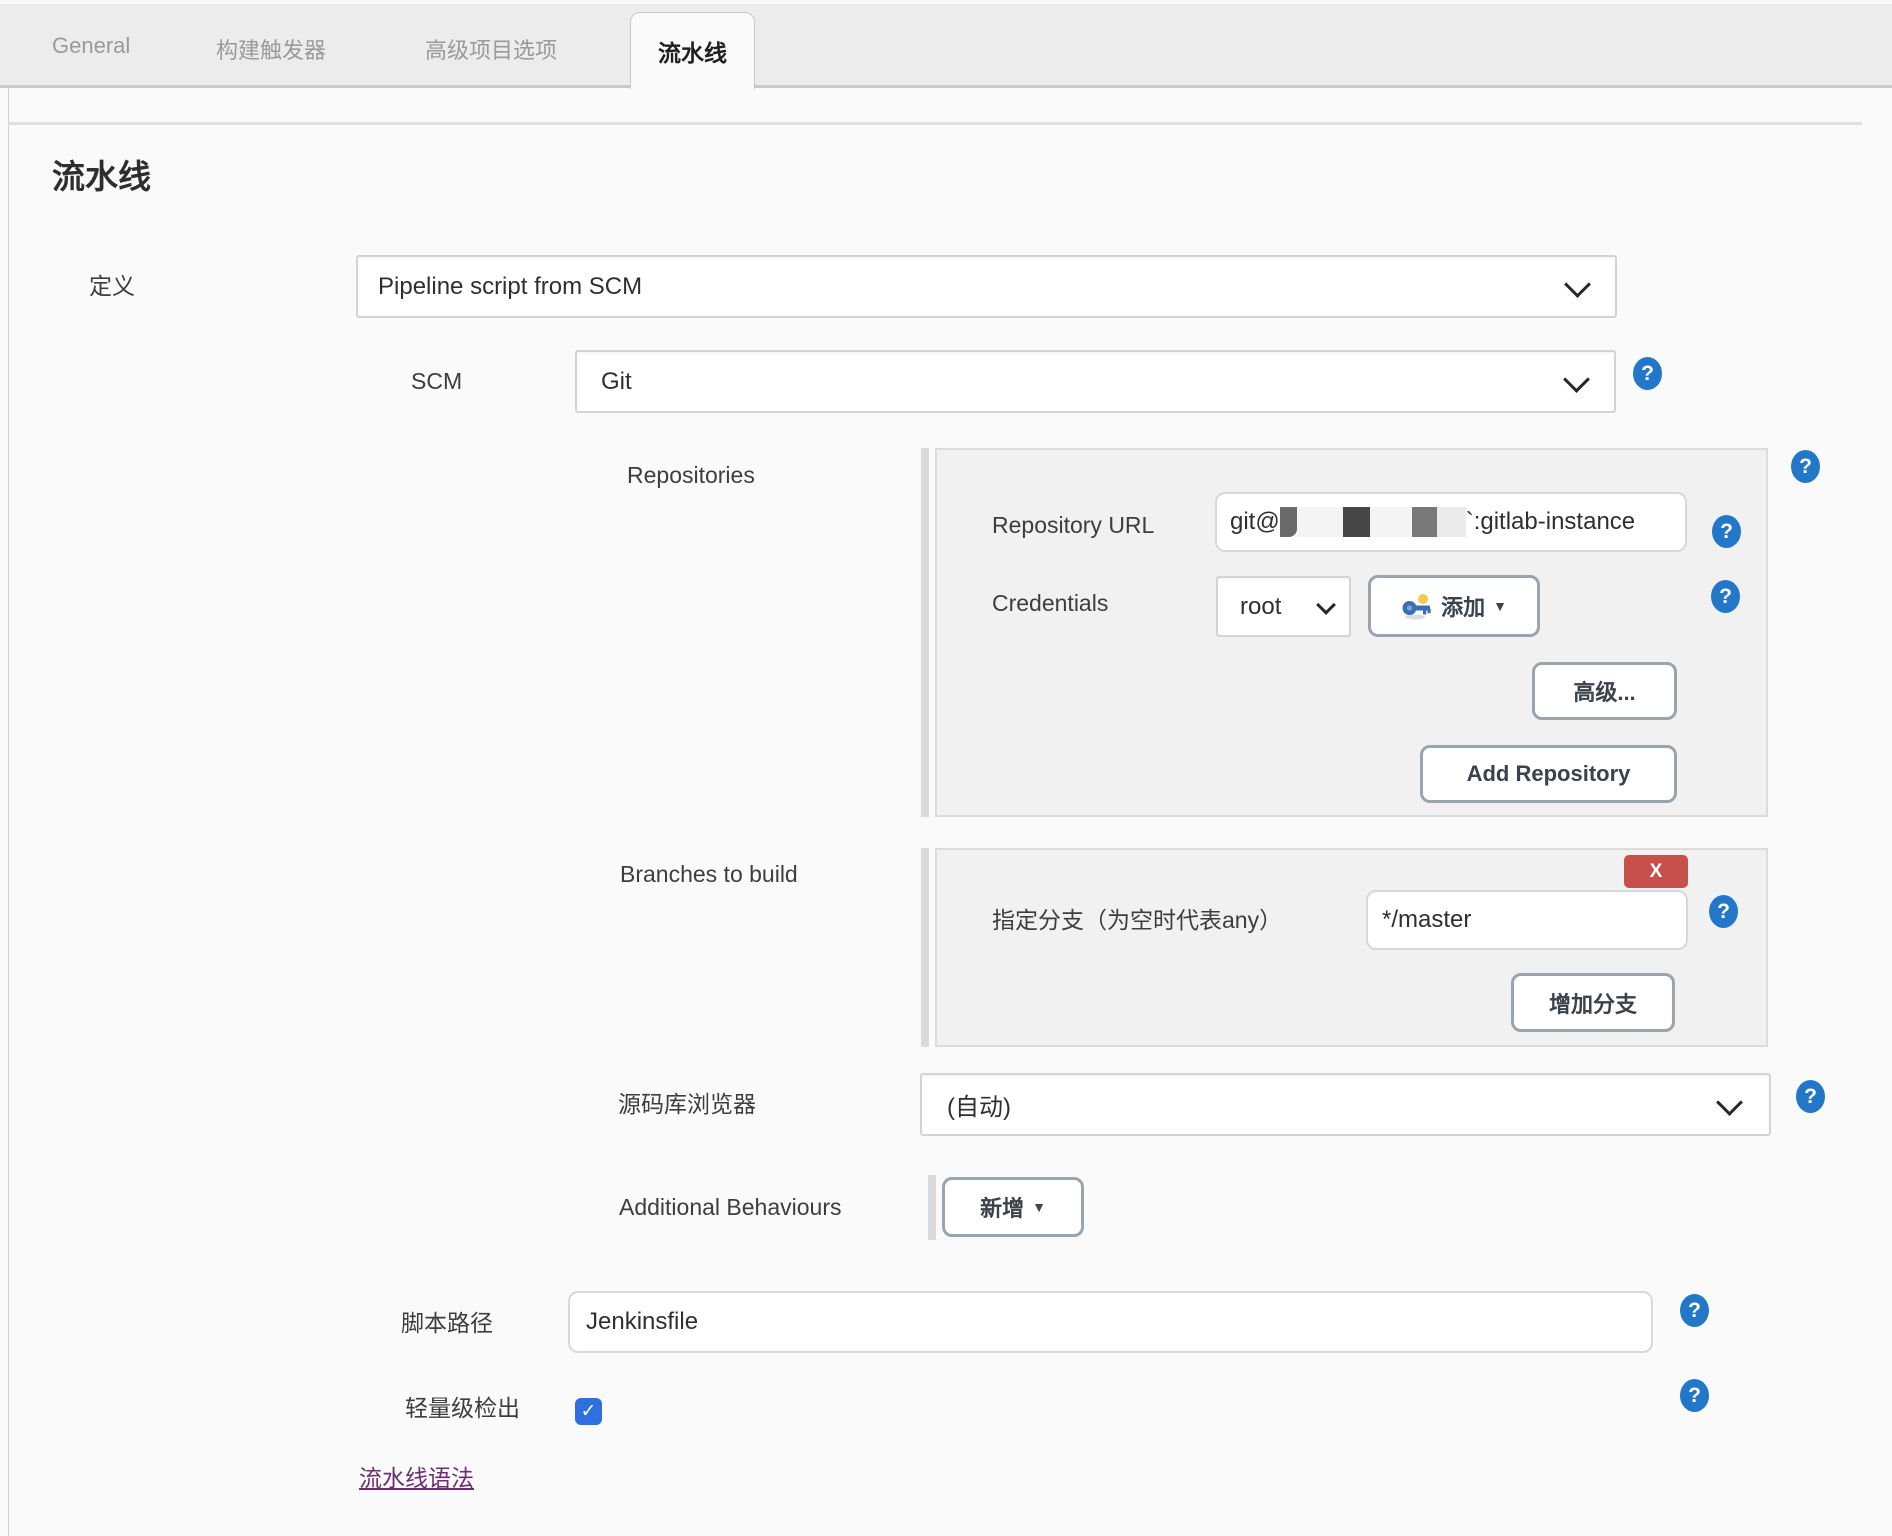 The width and height of the screenshot is (1892, 1536). I want to click on credentials-label: Credentials, so click(1050, 603).